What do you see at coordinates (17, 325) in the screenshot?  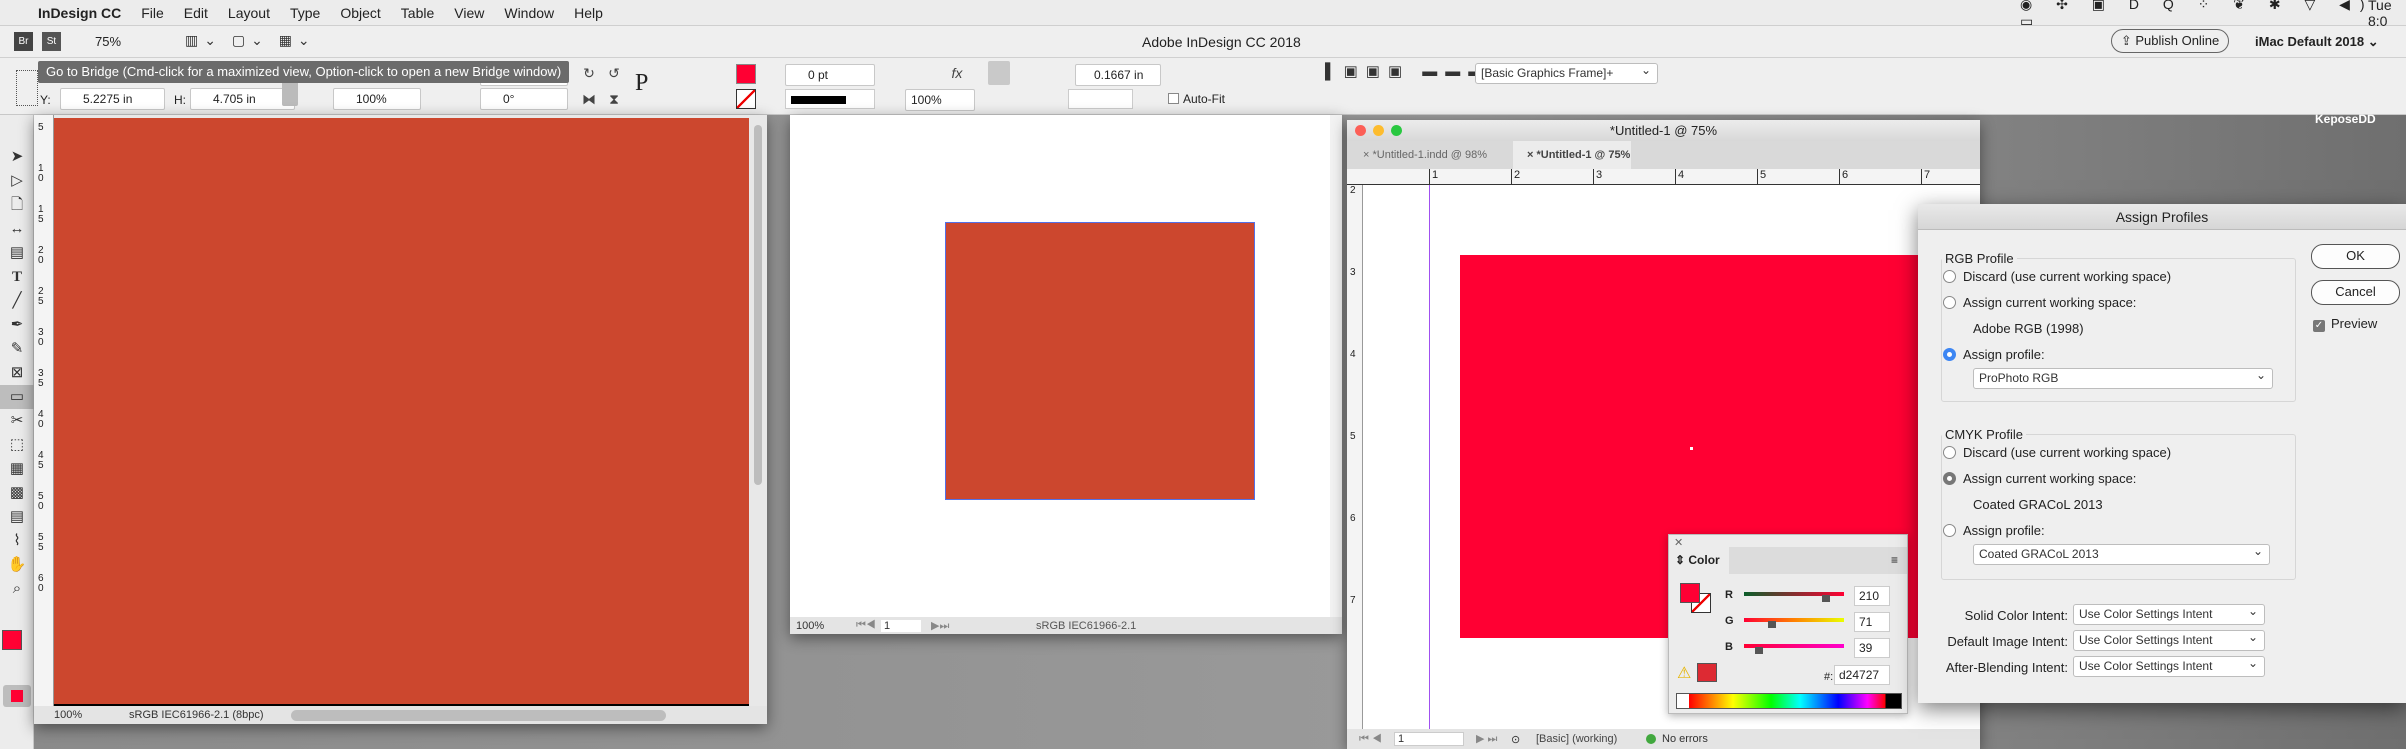 I see `pen-tool: ✒` at bounding box center [17, 325].